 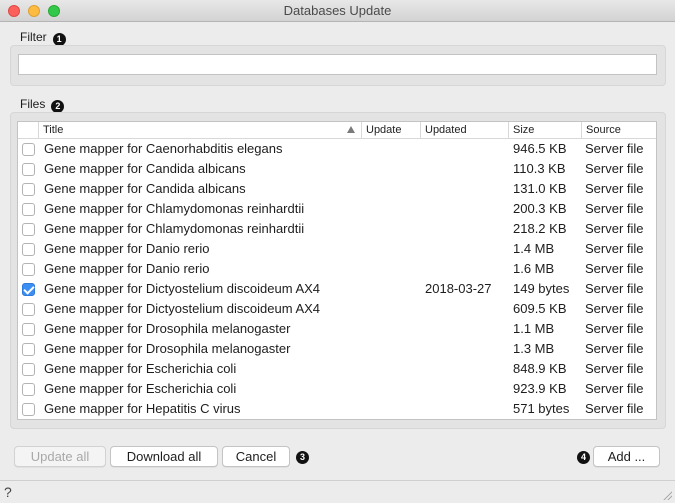 I want to click on cell-size: 218.2 KB, so click(x=540, y=228).